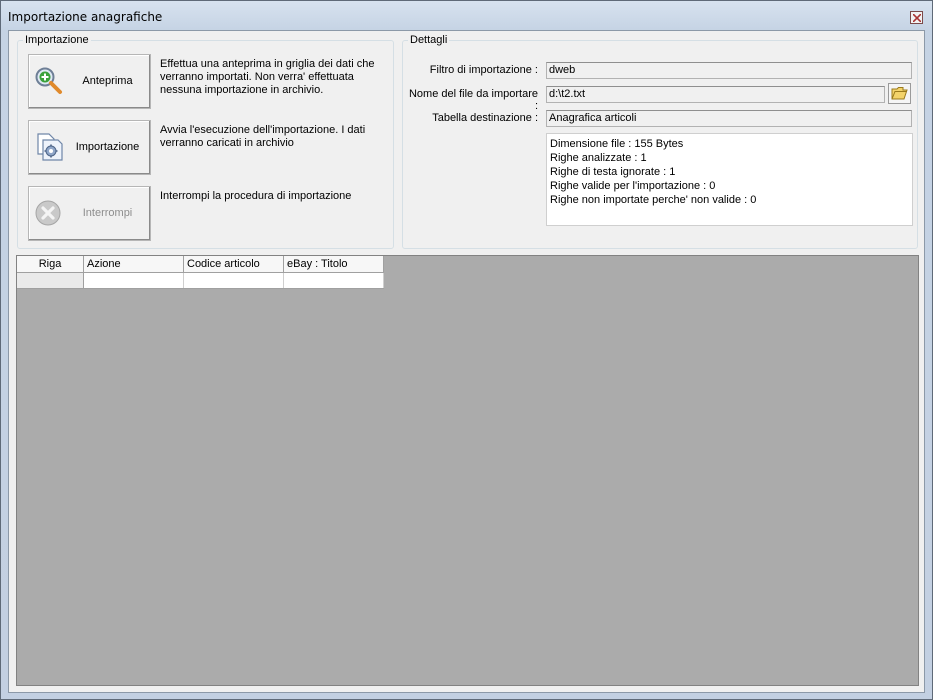  What do you see at coordinates (133, 264) in the screenshot?
I see `column-header-azione: Azione` at bounding box center [133, 264].